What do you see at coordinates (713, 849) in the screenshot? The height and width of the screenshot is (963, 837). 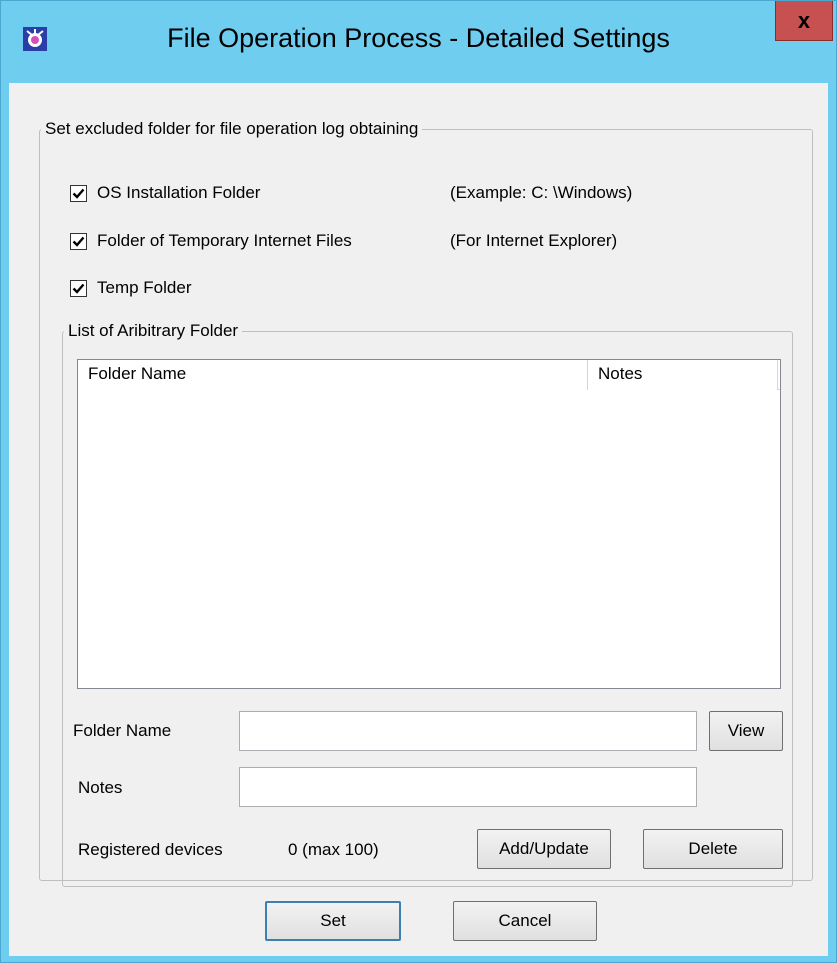 I see `delete-button: Delete` at bounding box center [713, 849].